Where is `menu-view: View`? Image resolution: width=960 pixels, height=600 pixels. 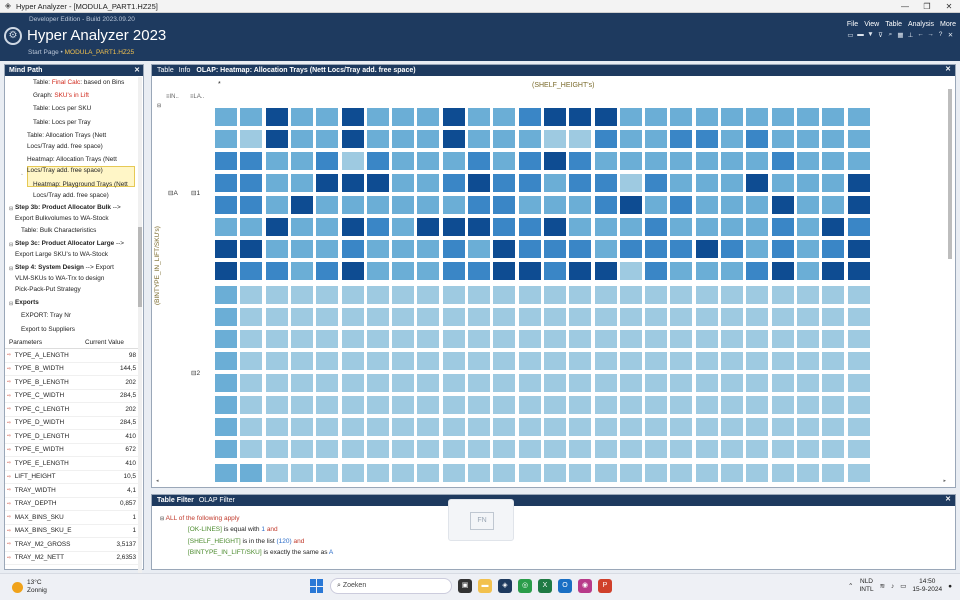 menu-view: View is located at coordinates (871, 24).